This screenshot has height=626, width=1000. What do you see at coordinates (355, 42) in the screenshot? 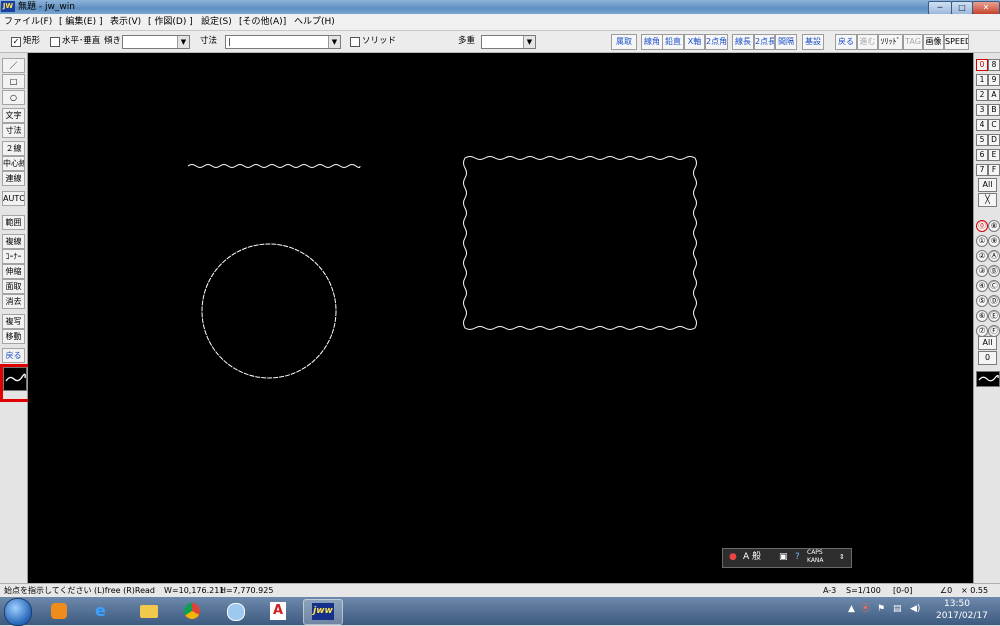
I see `solid-checkbox` at bounding box center [355, 42].